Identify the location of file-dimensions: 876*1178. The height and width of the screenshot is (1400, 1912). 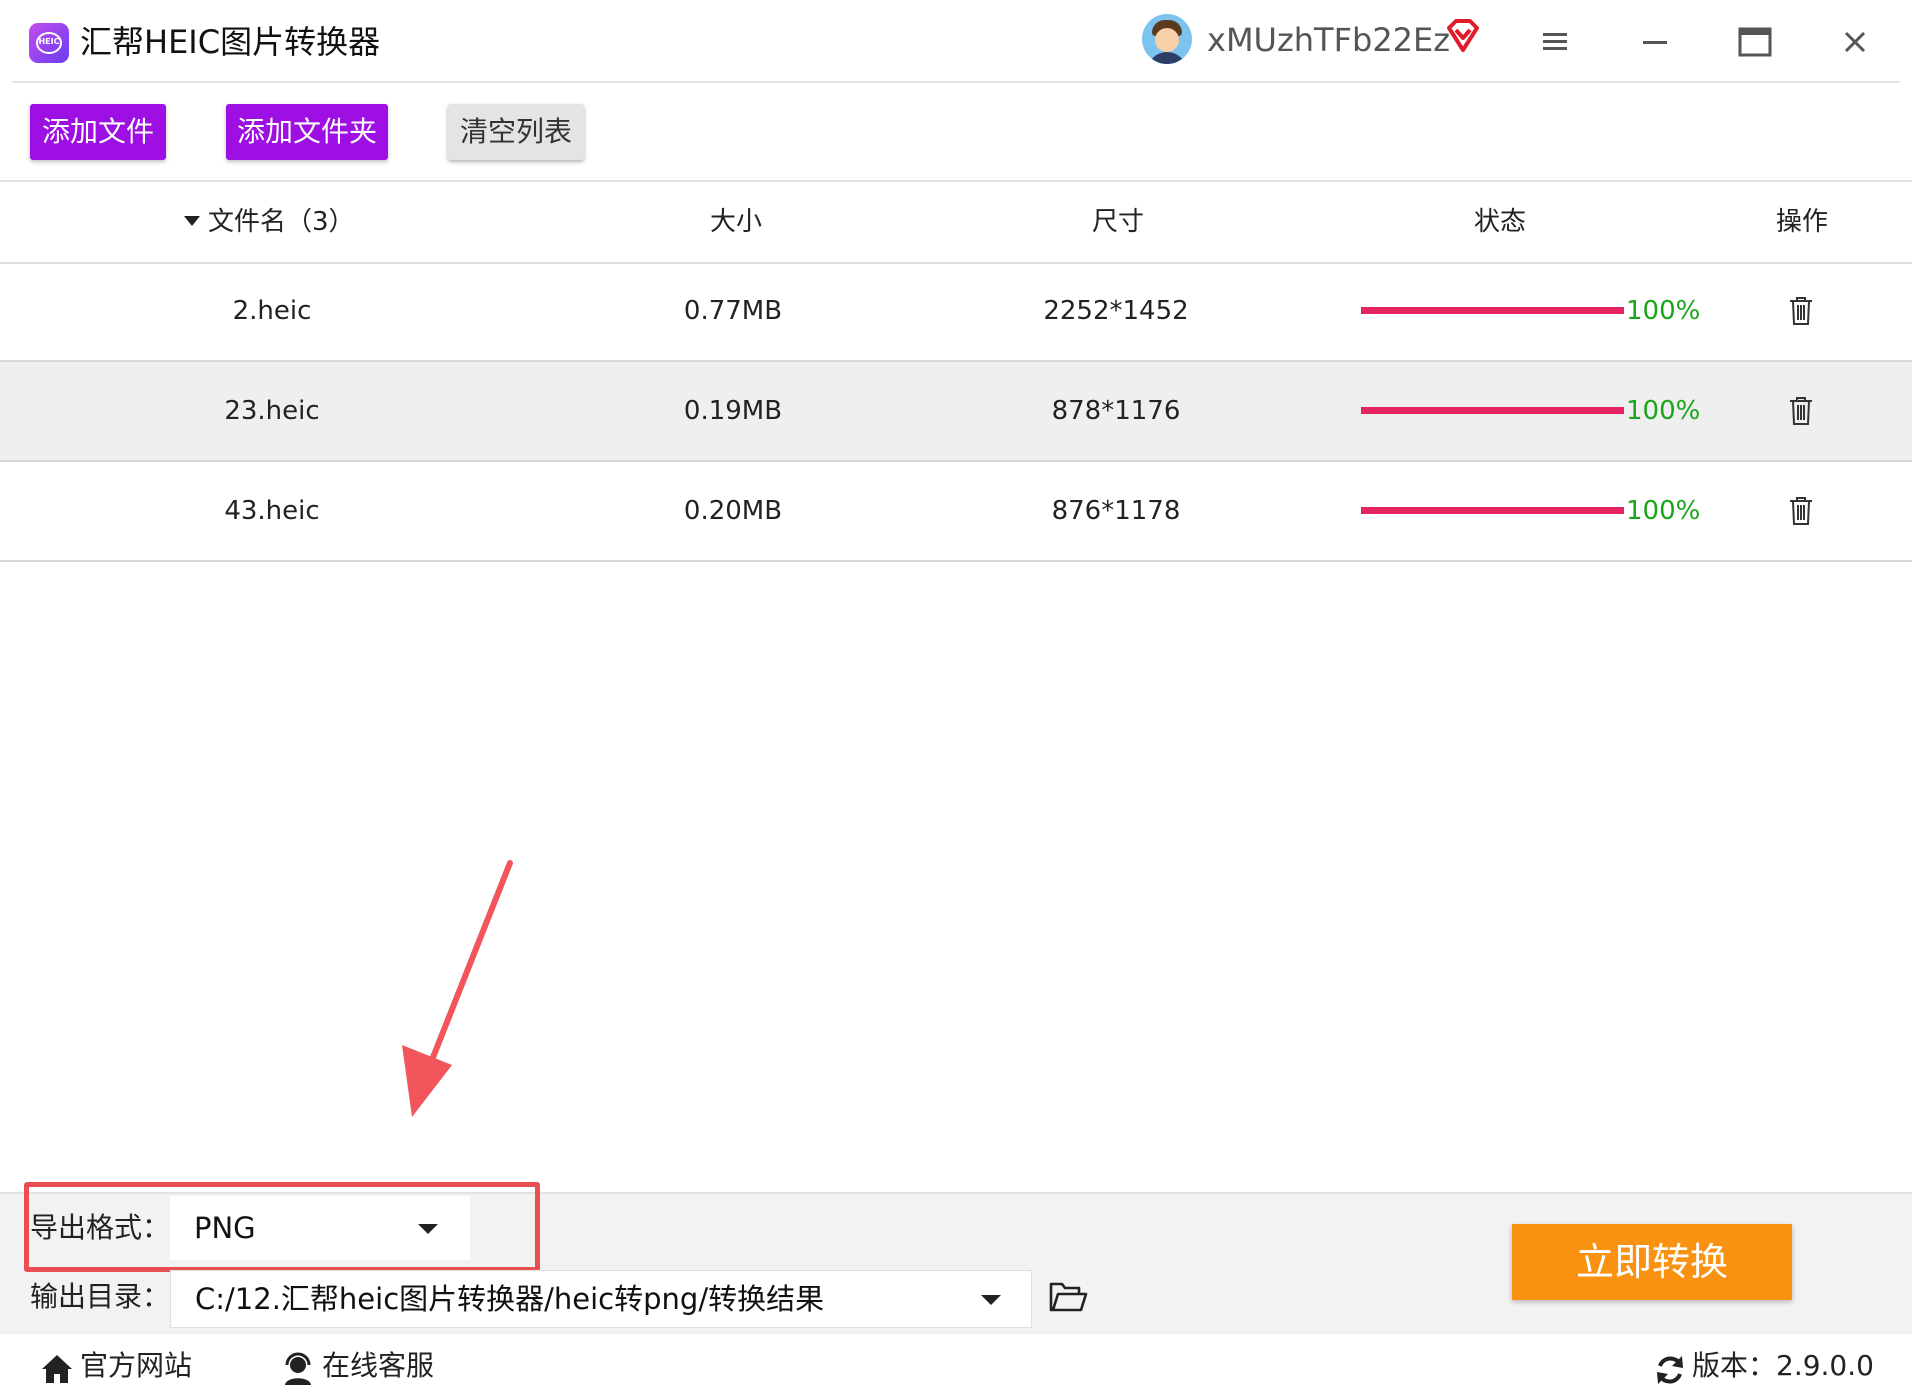
(1116, 511).